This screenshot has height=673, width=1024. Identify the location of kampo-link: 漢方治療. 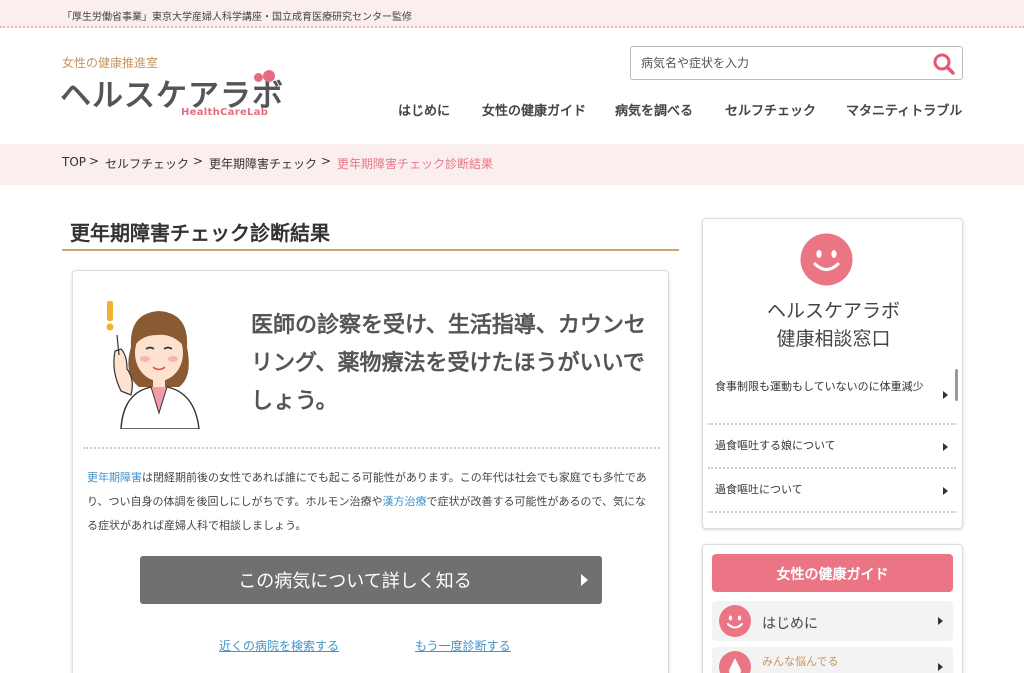
(404, 501).